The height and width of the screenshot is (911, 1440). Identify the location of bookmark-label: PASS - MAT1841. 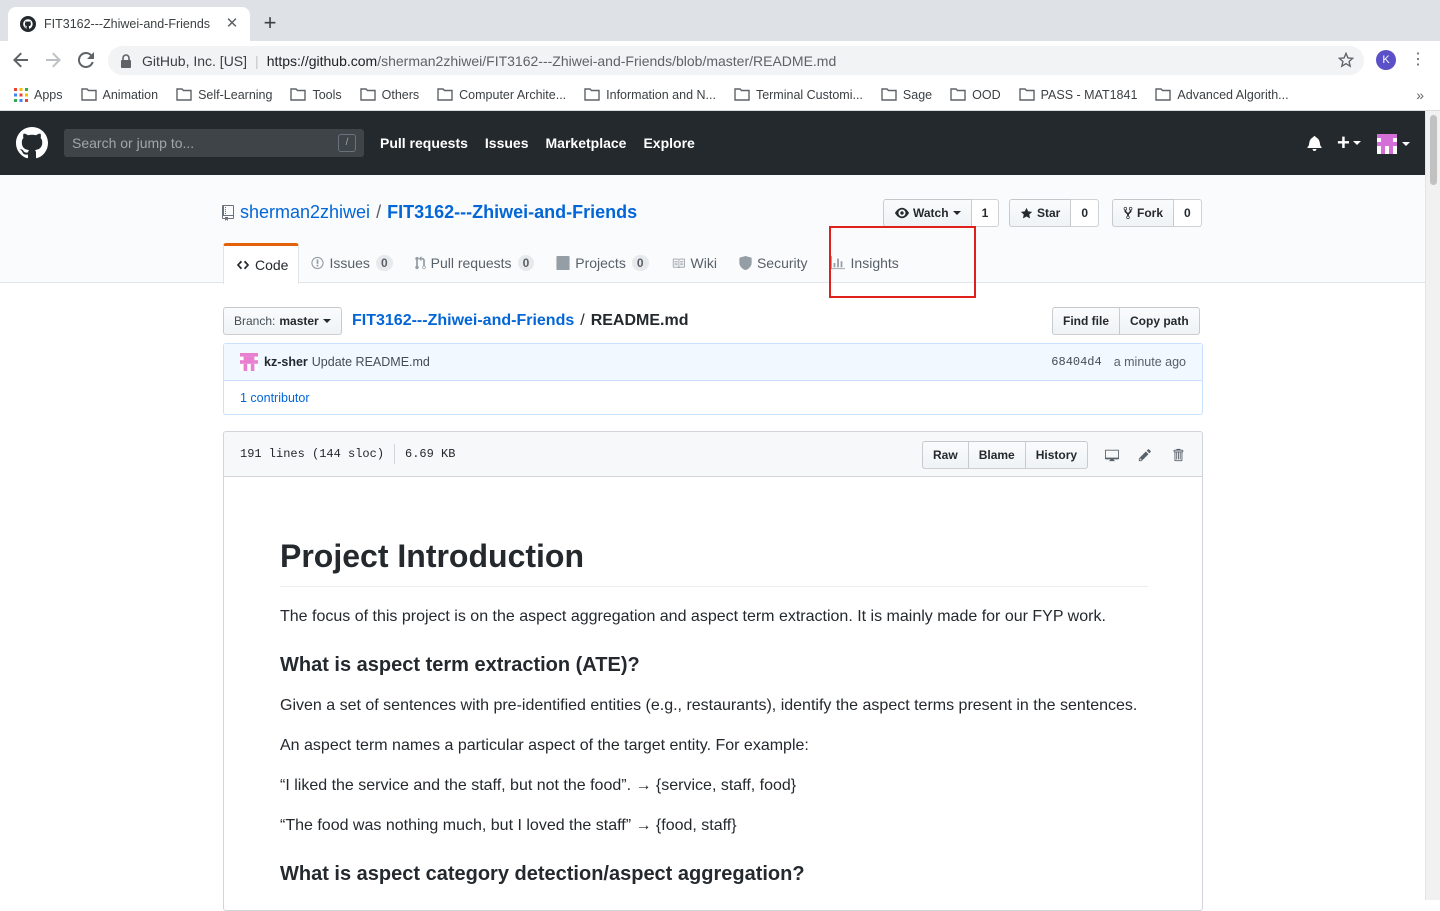
(1089, 94).